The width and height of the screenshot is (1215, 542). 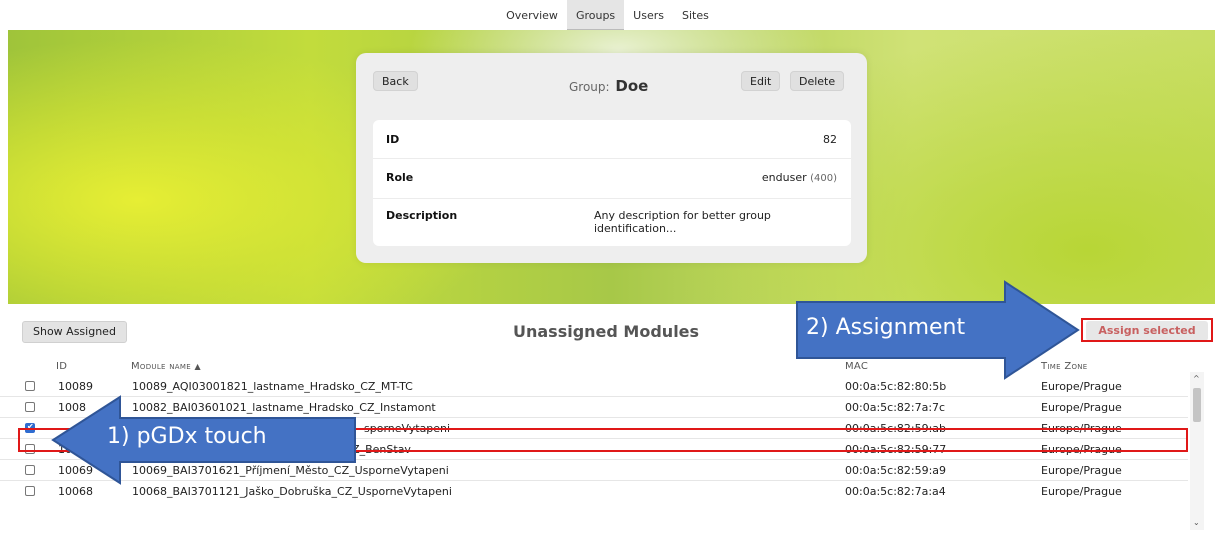 I want to click on cell-mac: 00:0a:5c:82:7a:a4, so click(x=895, y=491).